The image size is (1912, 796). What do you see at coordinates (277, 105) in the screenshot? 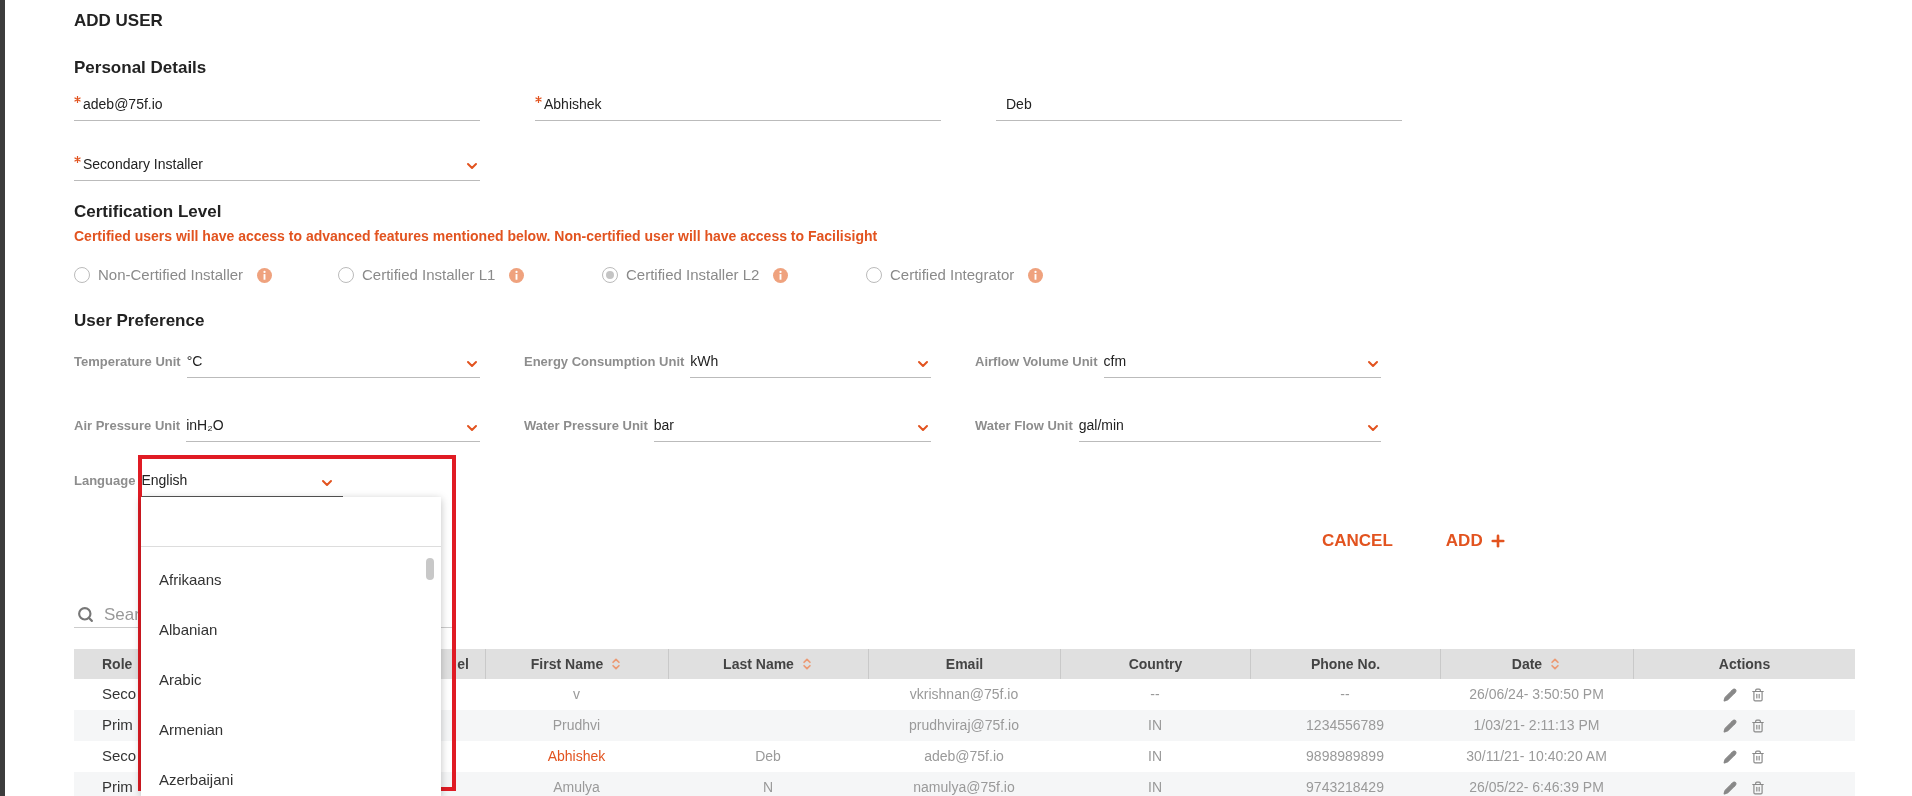
I see `input-field: adeb@75f.io` at bounding box center [277, 105].